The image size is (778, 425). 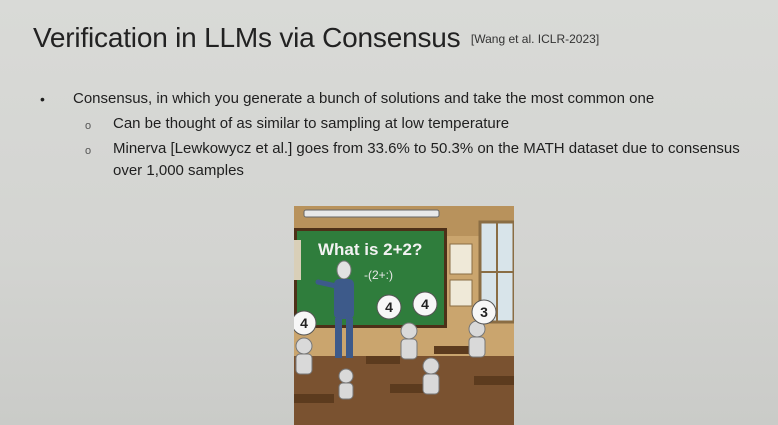 What do you see at coordinates (484, 312) in the screenshot?
I see `answer-bubble: 3` at bounding box center [484, 312].